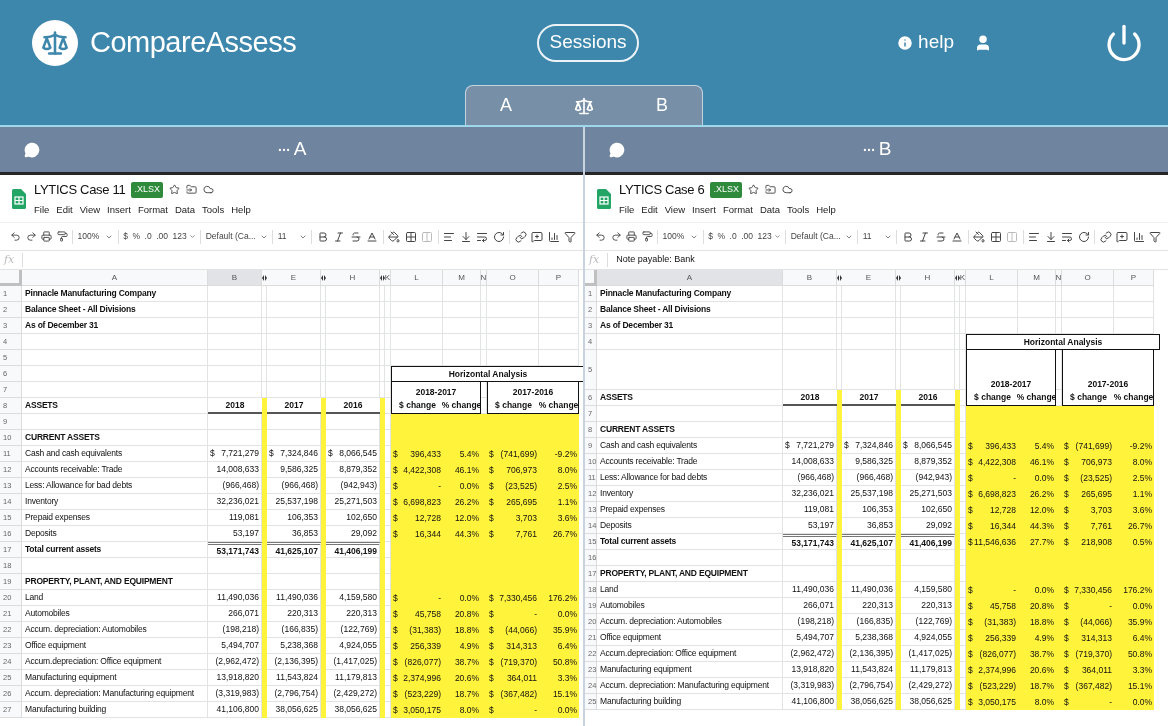 The image size is (1168, 726). Describe the element at coordinates (564, 694) in the screenshot. I see `cell-value: 15.1%` at that location.